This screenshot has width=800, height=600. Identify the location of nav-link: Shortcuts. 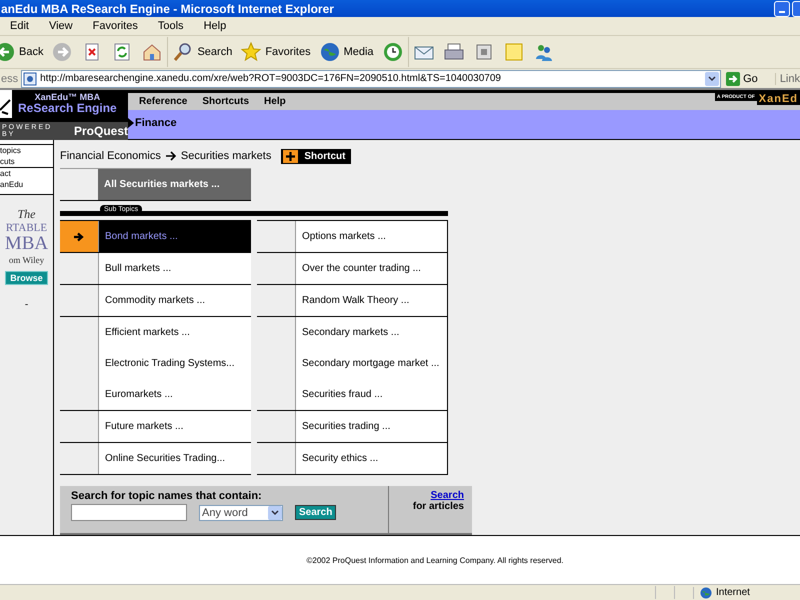
(226, 102).